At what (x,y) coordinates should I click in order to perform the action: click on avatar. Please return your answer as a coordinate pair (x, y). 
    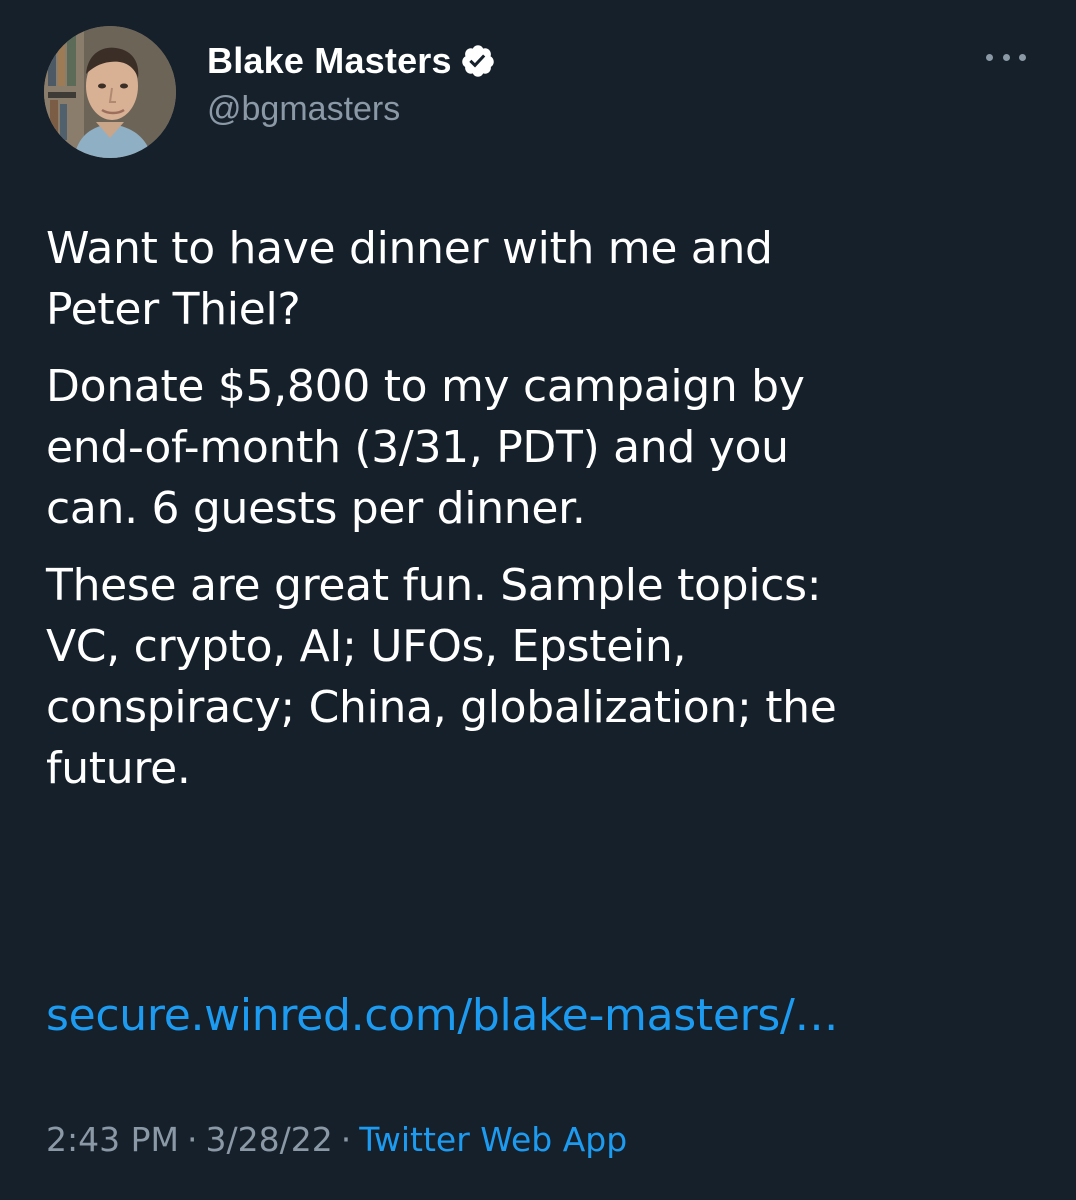
    Looking at the image, I should click on (110, 92).